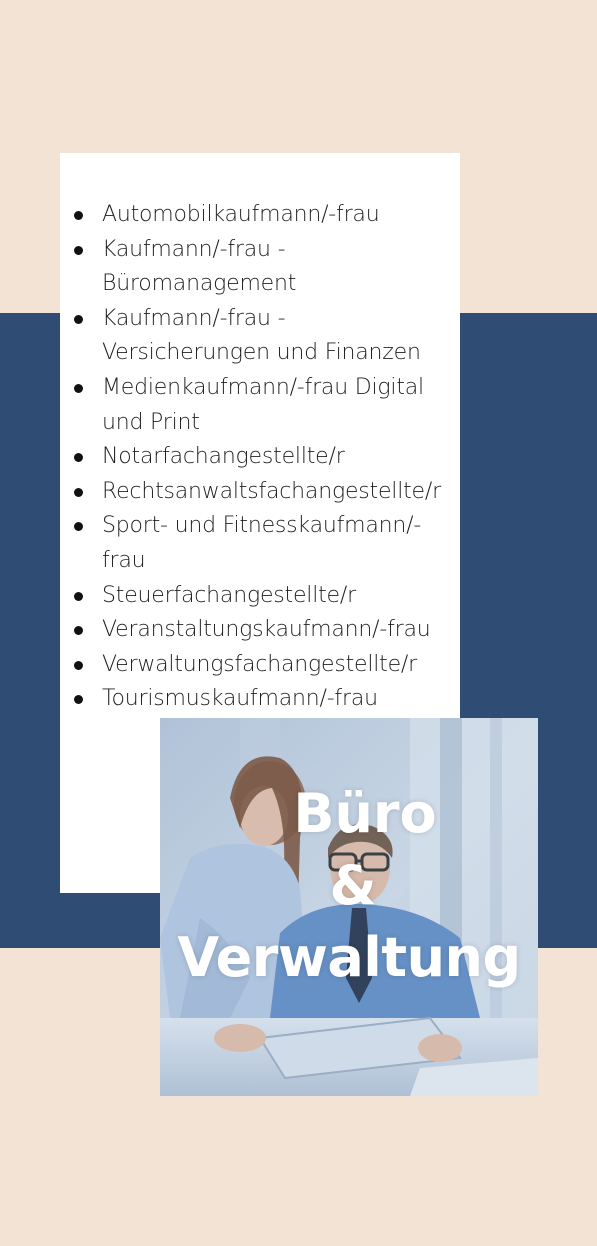 The width and height of the screenshot is (597, 1246). I want to click on photo-title-line2: &, so click(353, 885).